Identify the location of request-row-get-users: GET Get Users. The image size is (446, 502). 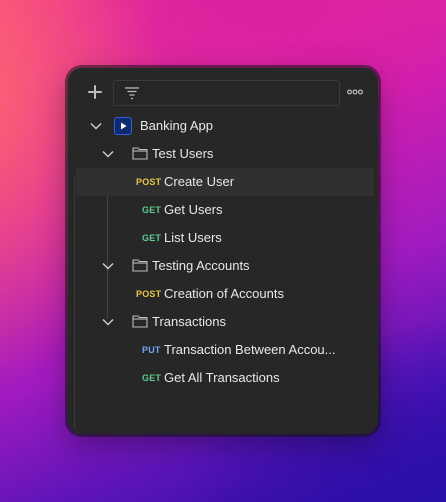
(225, 210).